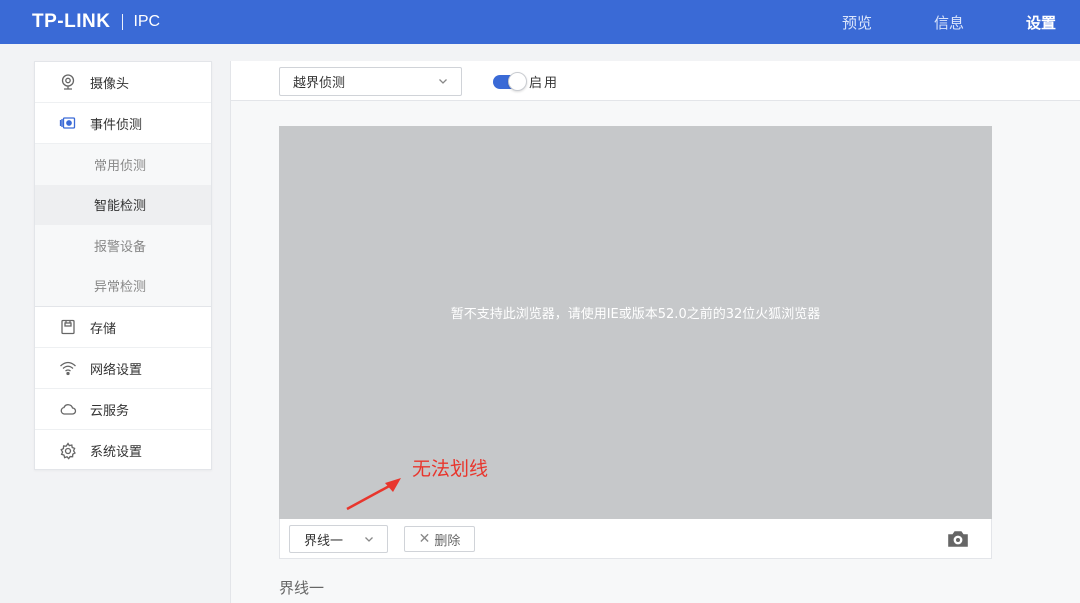 The image size is (1080, 603). I want to click on logo-divider, so click(123, 22).